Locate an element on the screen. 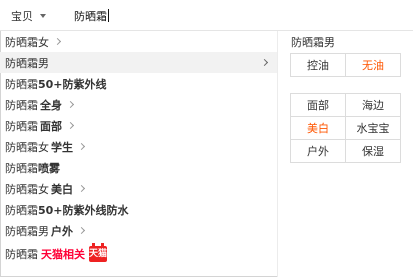  panel-title: 防晒霜男 is located at coordinates (313, 42).